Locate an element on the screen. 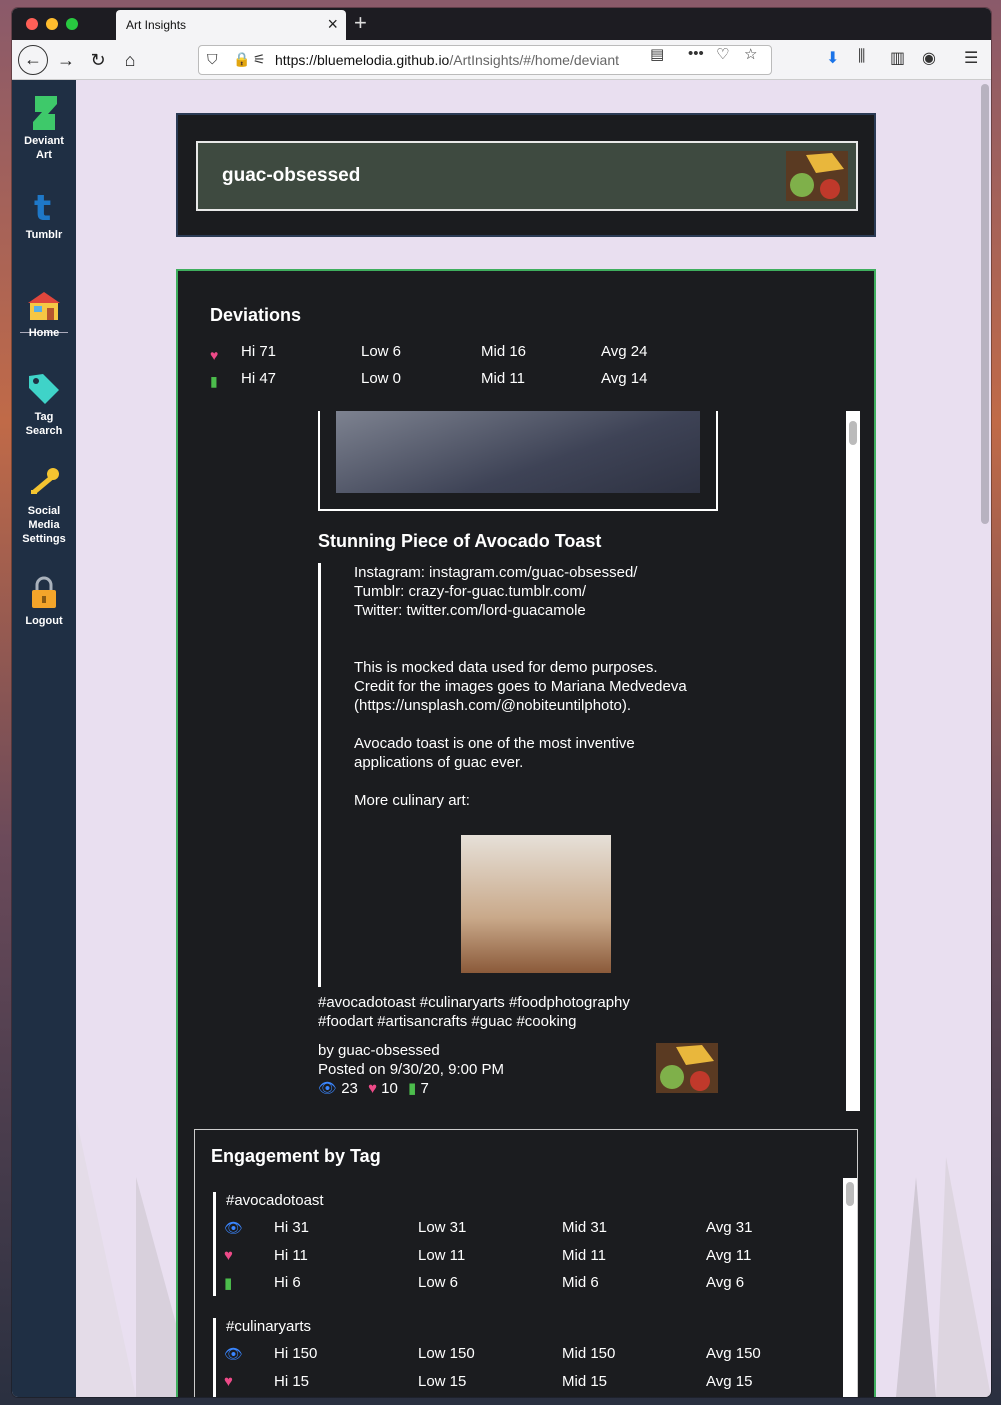  views-hi: Hi 31 is located at coordinates (292, 1227).